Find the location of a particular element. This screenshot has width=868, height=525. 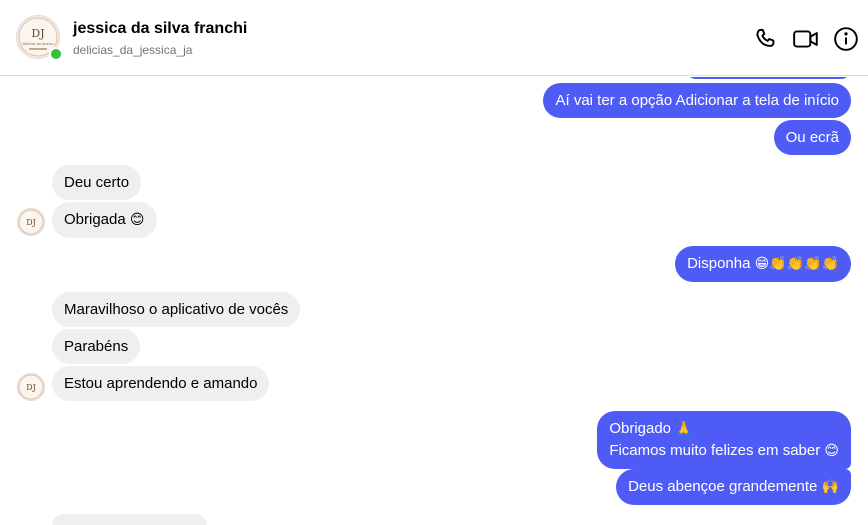

phone-icon is located at coordinates (766, 39).